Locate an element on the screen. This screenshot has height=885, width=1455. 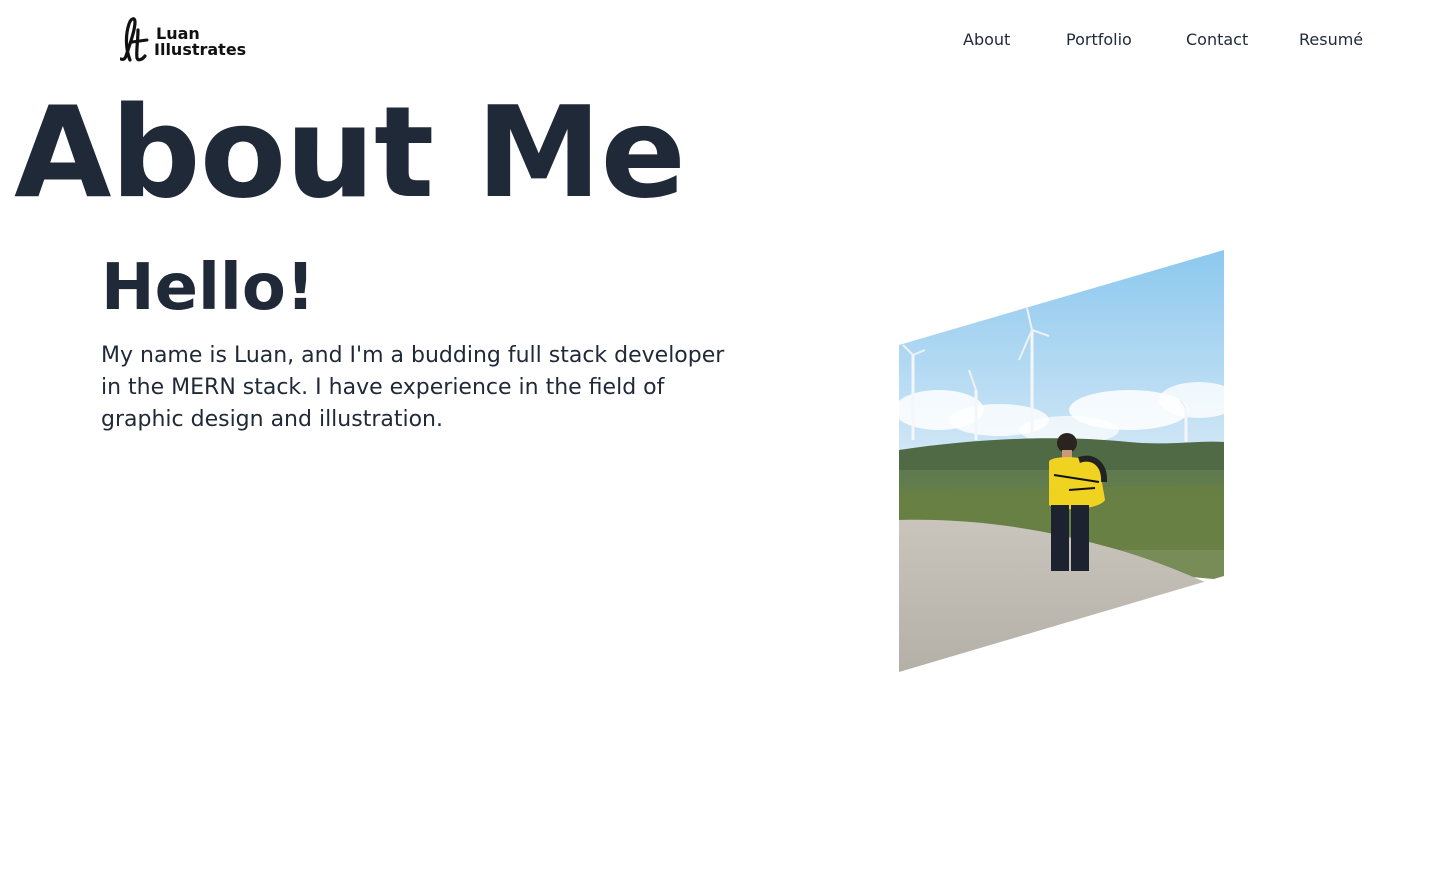
nav-link-resume: Resumé is located at coordinates (1331, 39).